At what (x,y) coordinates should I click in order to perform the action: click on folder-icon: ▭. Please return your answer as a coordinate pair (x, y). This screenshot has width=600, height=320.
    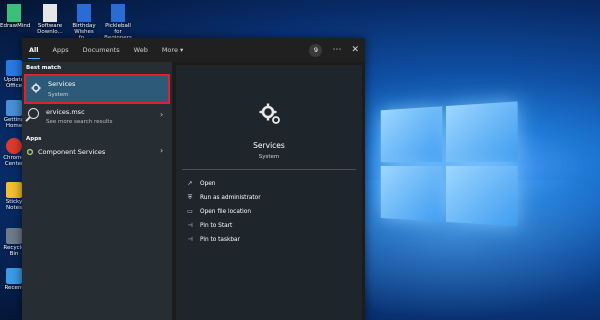
    Looking at the image, I should click on (190, 211).